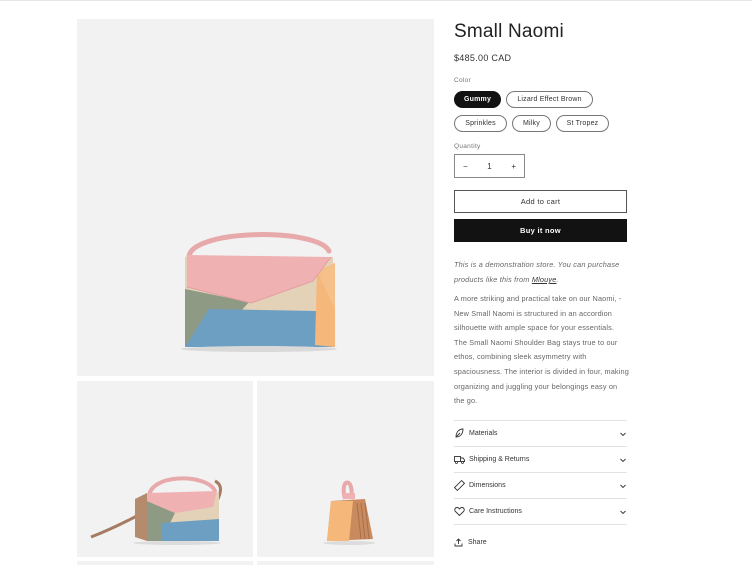 The image size is (752, 565). Describe the element at coordinates (480, 123) in the screenshot. I see `color-option-sprinkles: Sprinkles` at that location.